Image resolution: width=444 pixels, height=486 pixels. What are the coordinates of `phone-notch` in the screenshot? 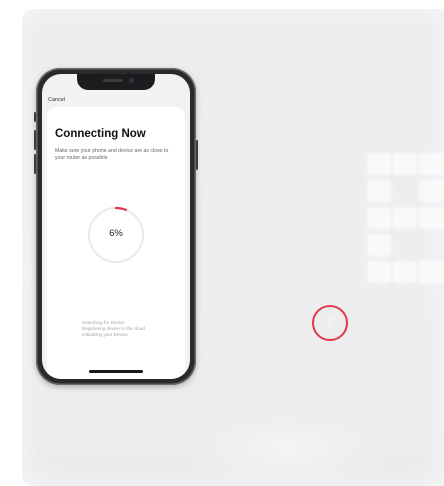 It's located at (116, 82).